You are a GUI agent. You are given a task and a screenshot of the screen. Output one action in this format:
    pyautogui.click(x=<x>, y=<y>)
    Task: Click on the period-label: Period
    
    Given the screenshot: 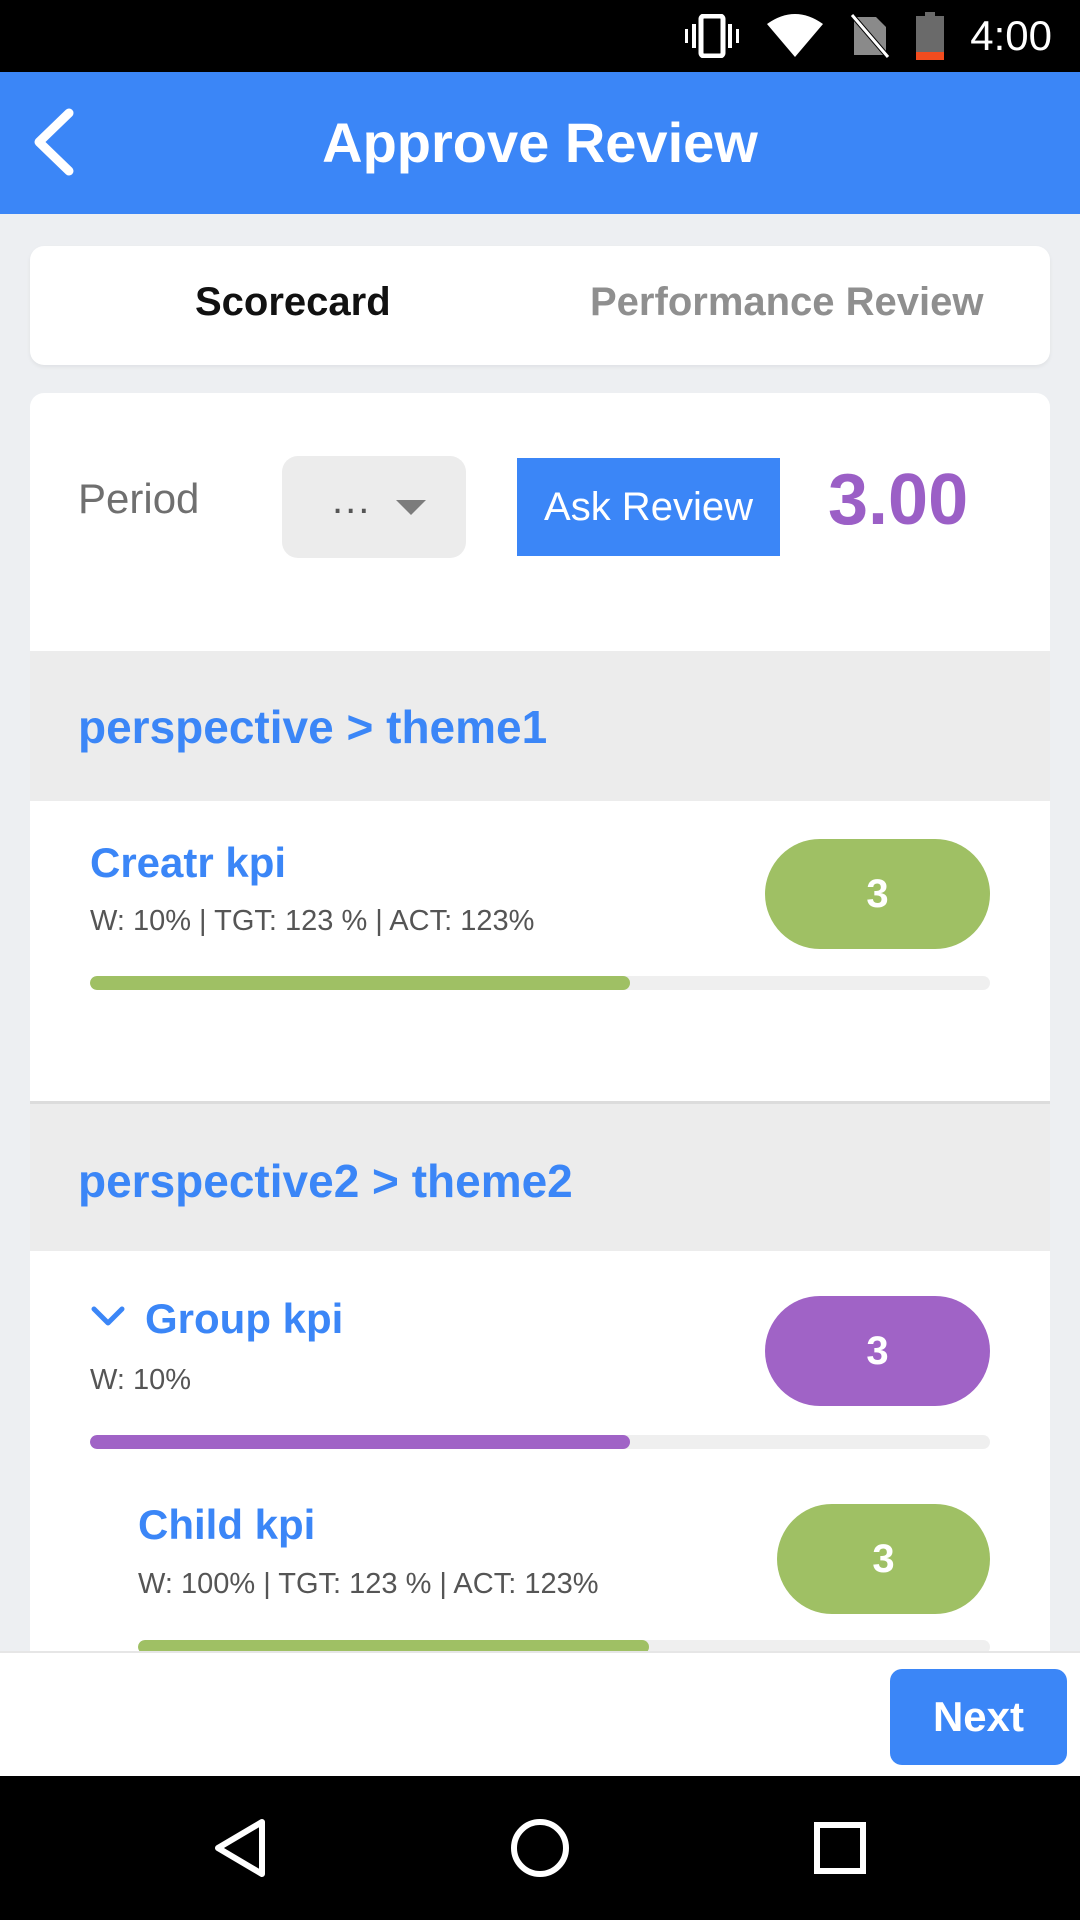 What is the action you would take?
    pyautogui.click(x=139, y=498)
    